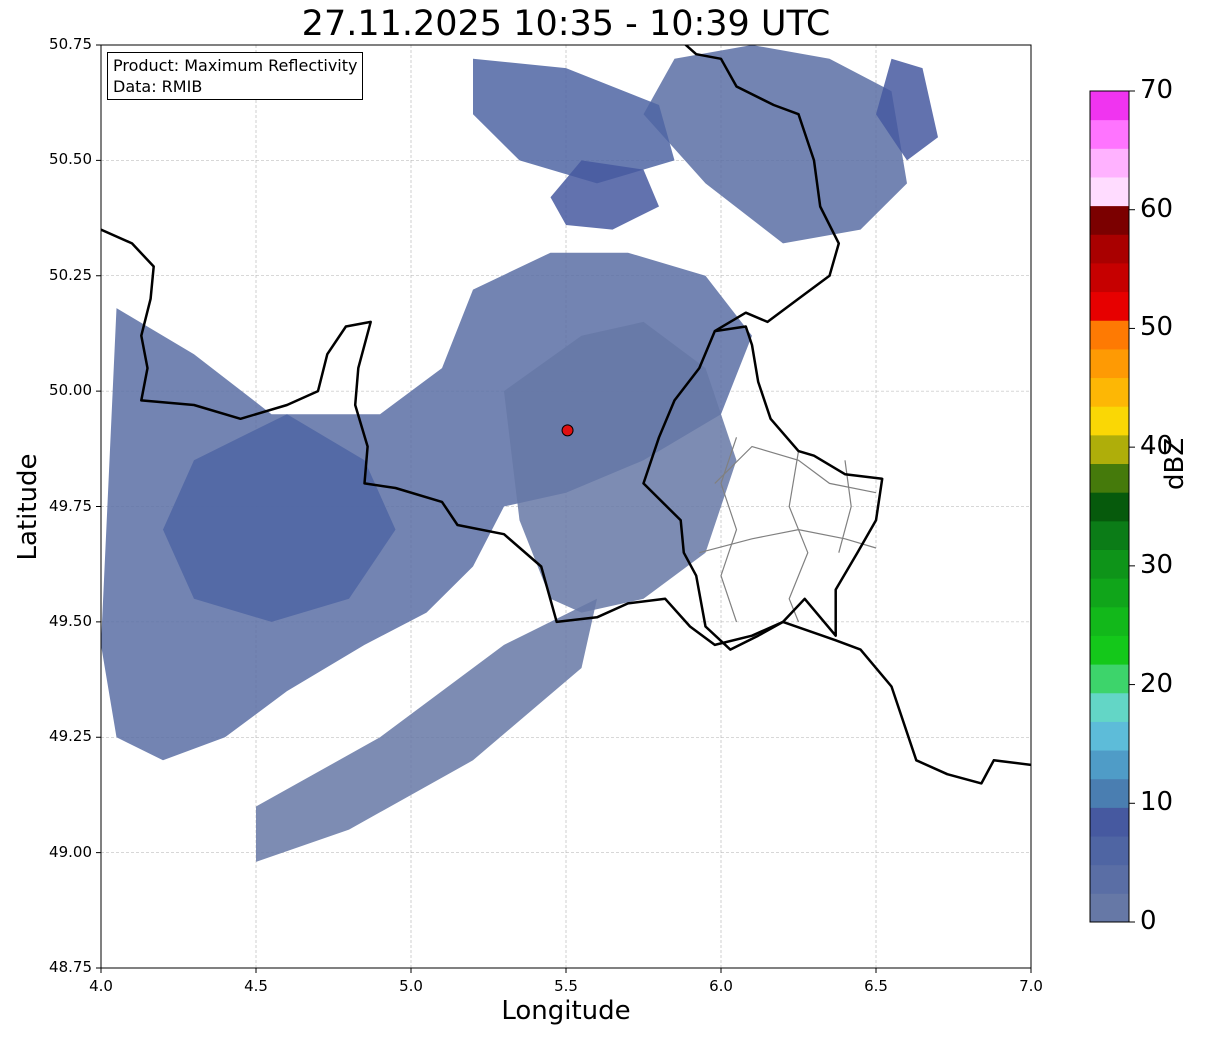  Describe the element at coordinates (98, 506) in the screenshot. I see `y-axis-ticks` at that location.